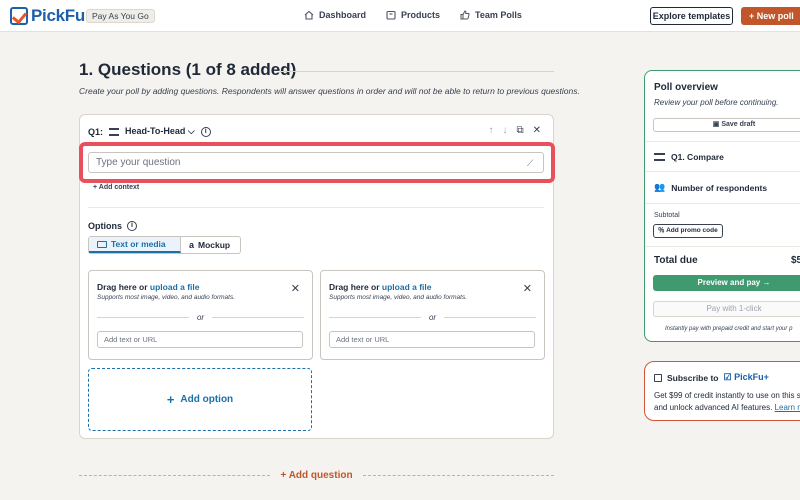  I want to click on add-option-label: Add option, so click(207, 399).